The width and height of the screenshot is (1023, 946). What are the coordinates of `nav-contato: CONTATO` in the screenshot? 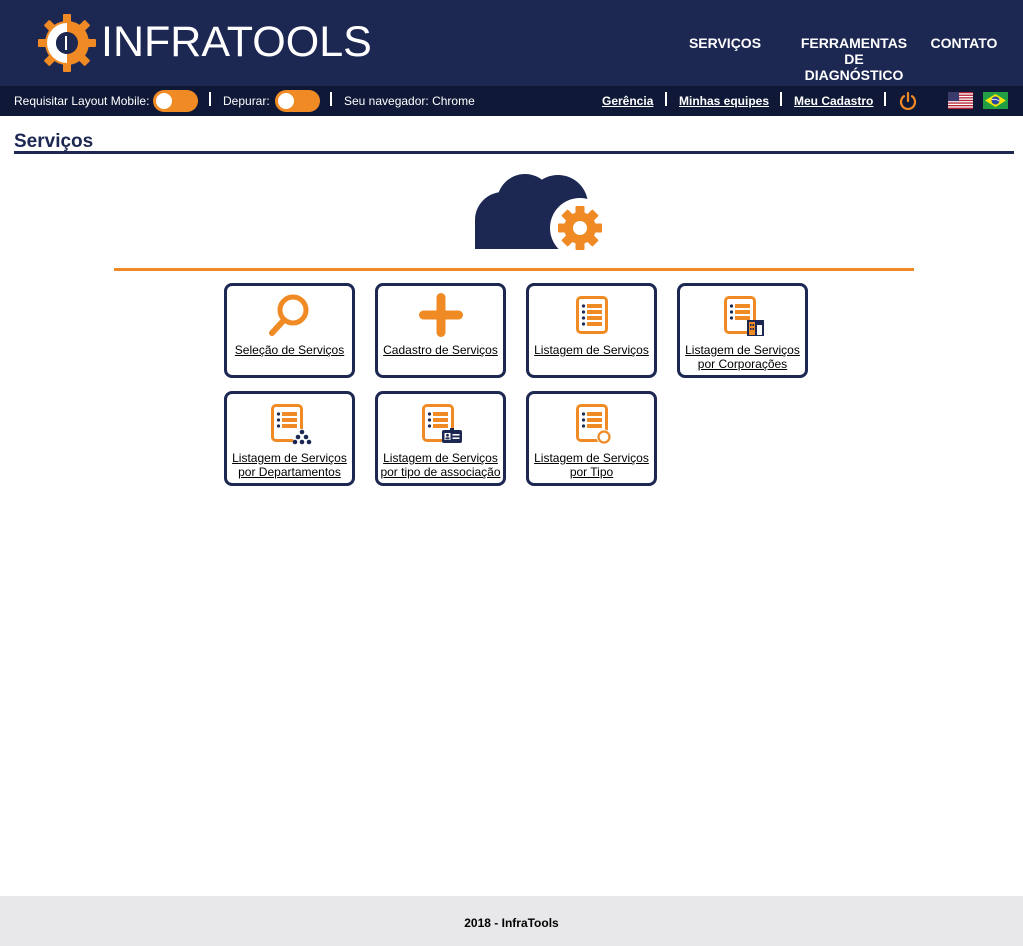 It's located at (964, 43).